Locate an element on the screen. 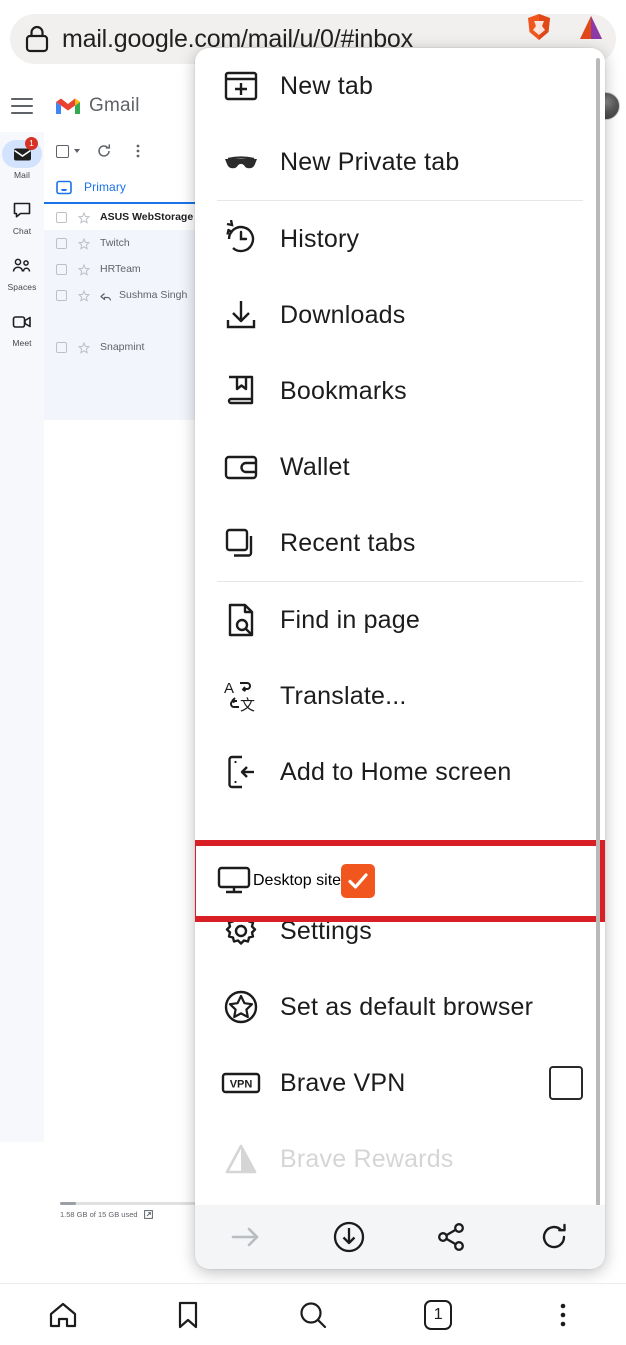 The image size is (626, 1345). tab-switcher-button: 1 is located at coordinates (438, 1315).